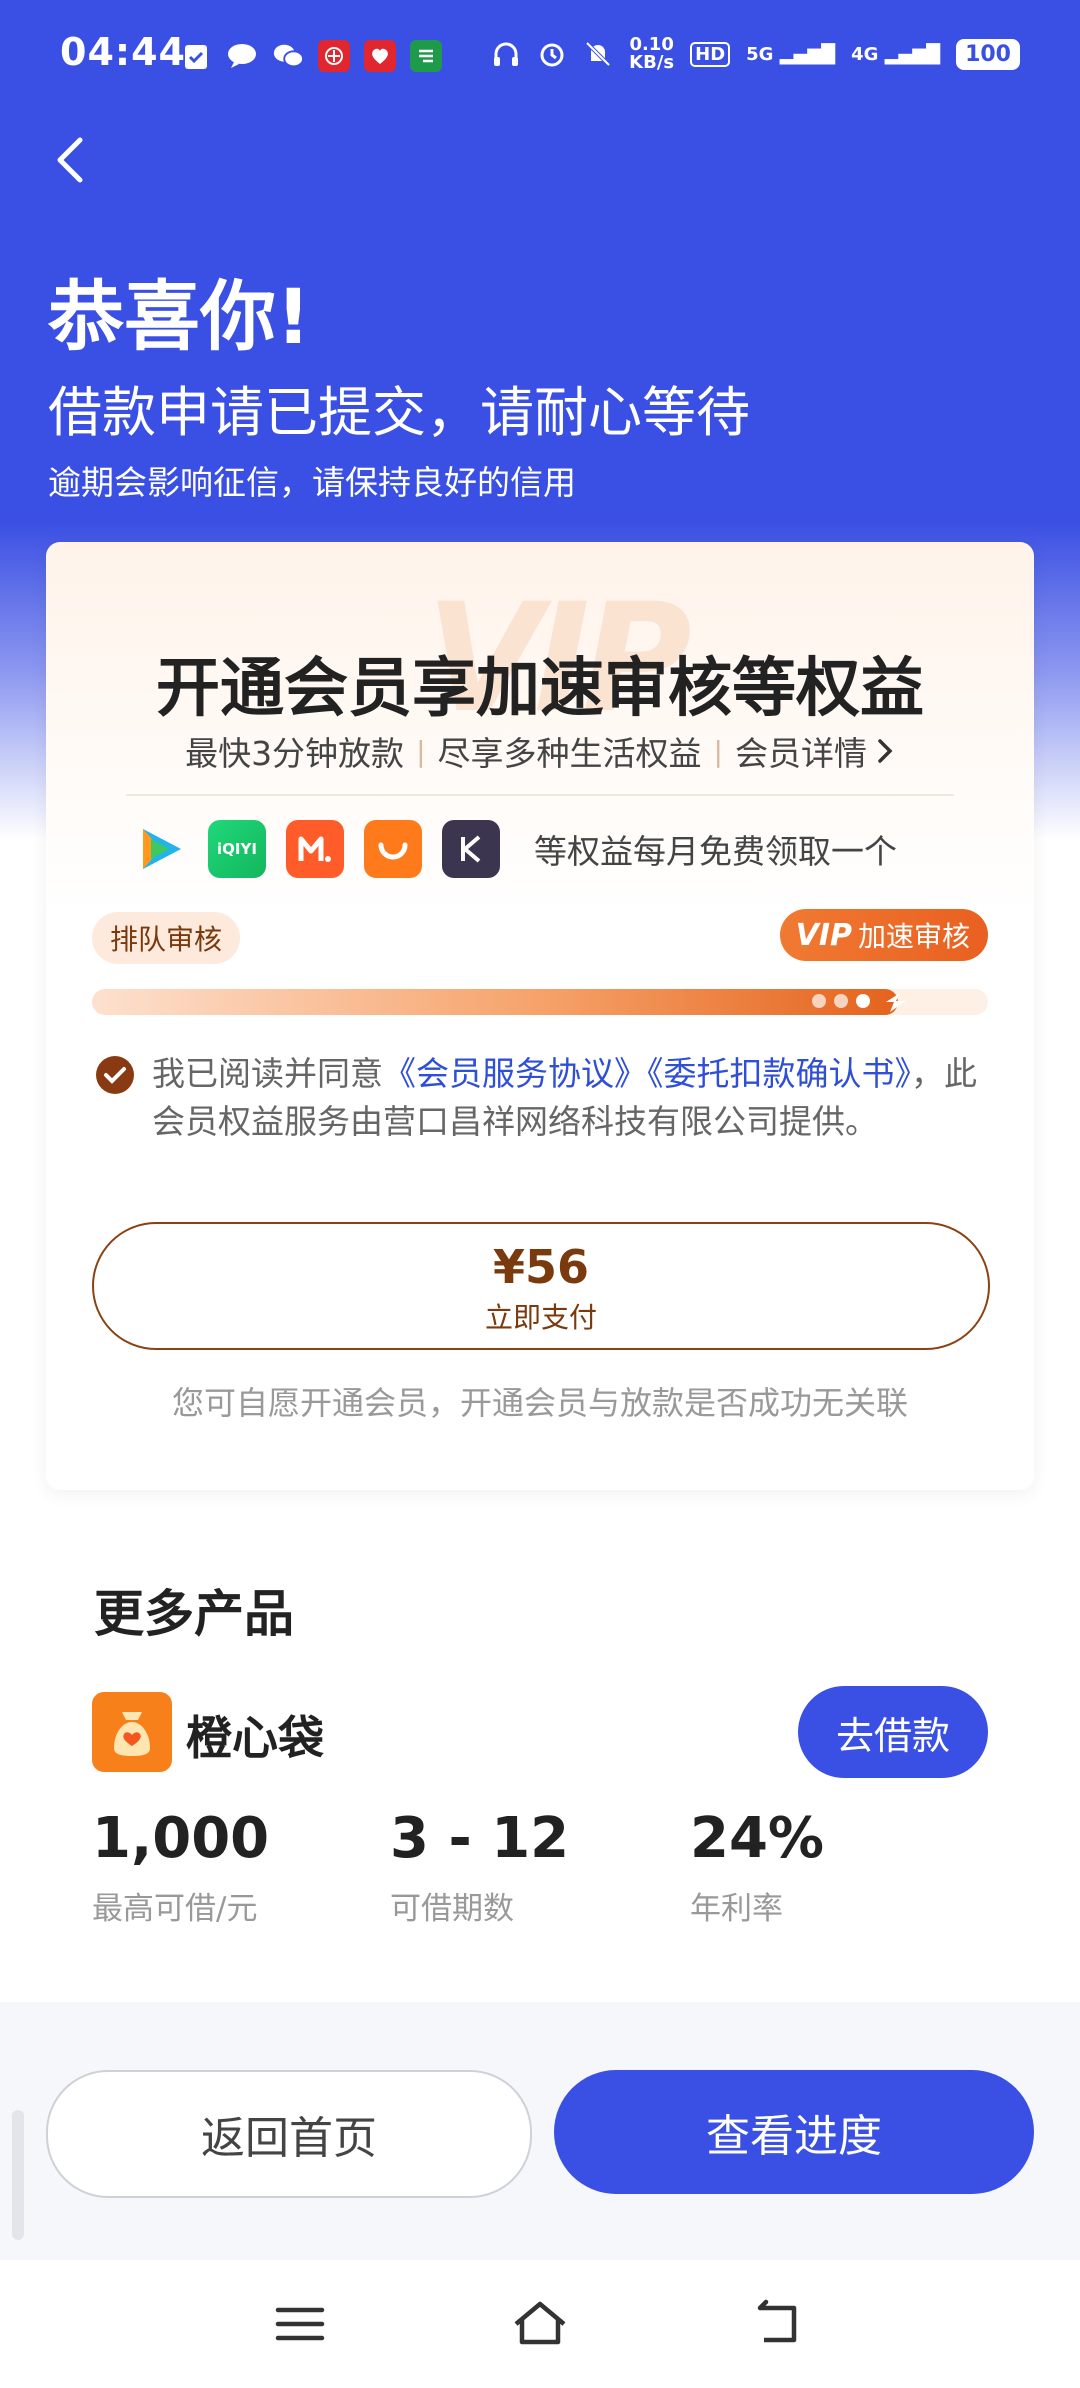  I want to click on vip-fast-review-label: 加速审核, so click(913, 936).